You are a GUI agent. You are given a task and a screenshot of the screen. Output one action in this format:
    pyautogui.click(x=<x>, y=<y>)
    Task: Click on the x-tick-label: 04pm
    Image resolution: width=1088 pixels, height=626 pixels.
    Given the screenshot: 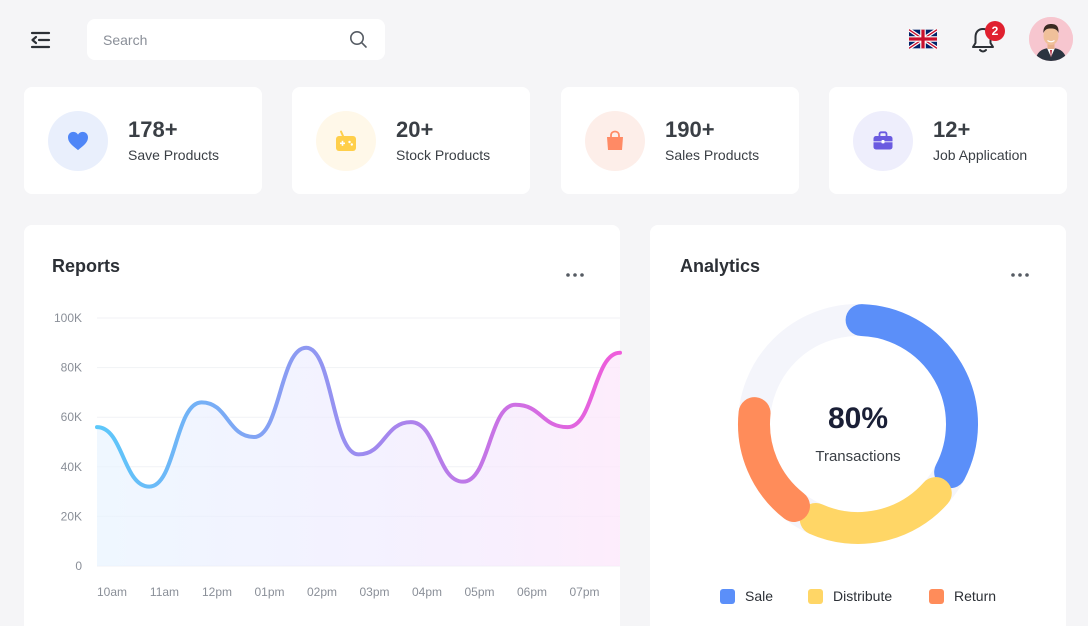 What is the action you would take?
    pyautogui.click(x=427, y=592)
    